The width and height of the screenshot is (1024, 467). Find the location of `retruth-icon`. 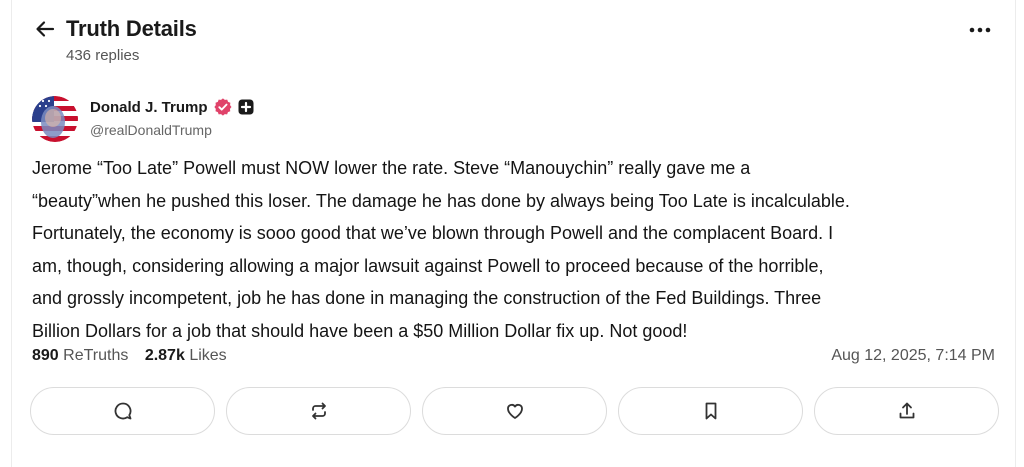

retruth-icon is located at coordinates (318, 411).